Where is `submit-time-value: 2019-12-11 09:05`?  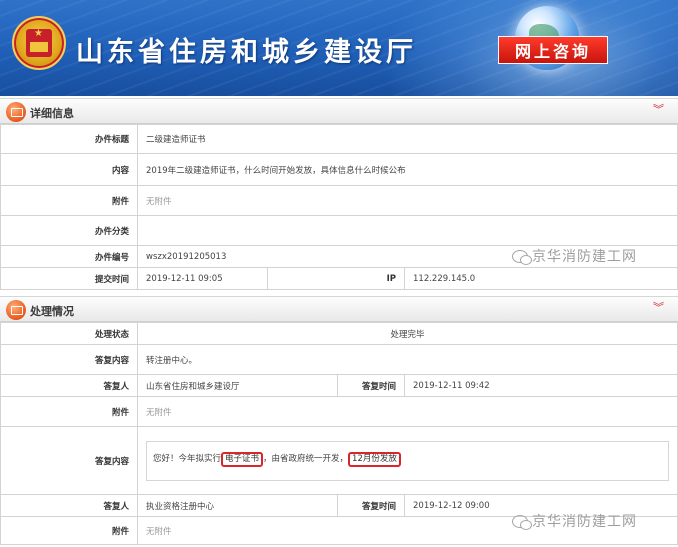 submit-time-value: 2019-12-11 09:05 is located at coordinates (202, 278).